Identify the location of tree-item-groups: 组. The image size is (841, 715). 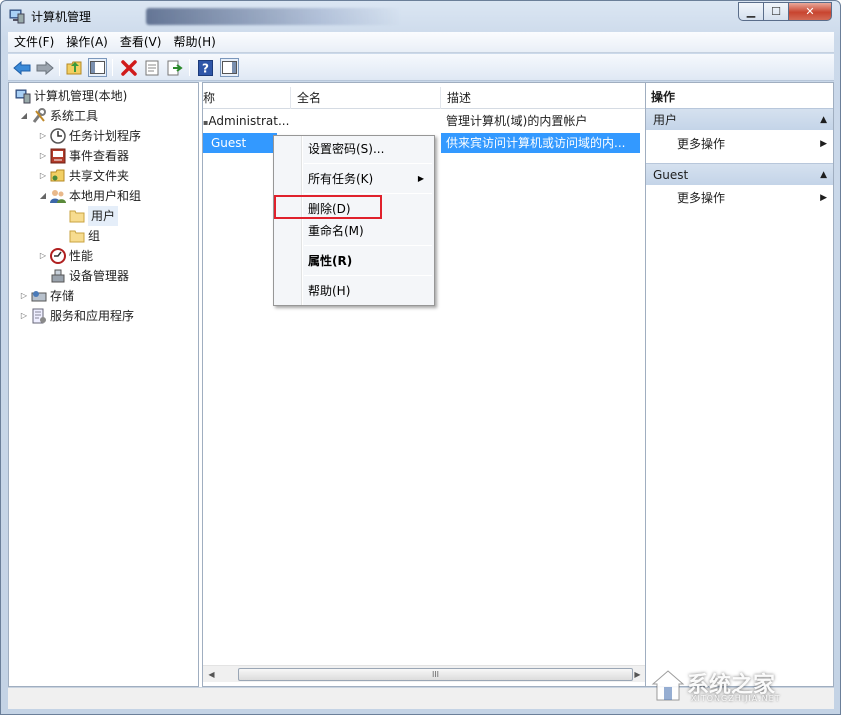
(83, 236).